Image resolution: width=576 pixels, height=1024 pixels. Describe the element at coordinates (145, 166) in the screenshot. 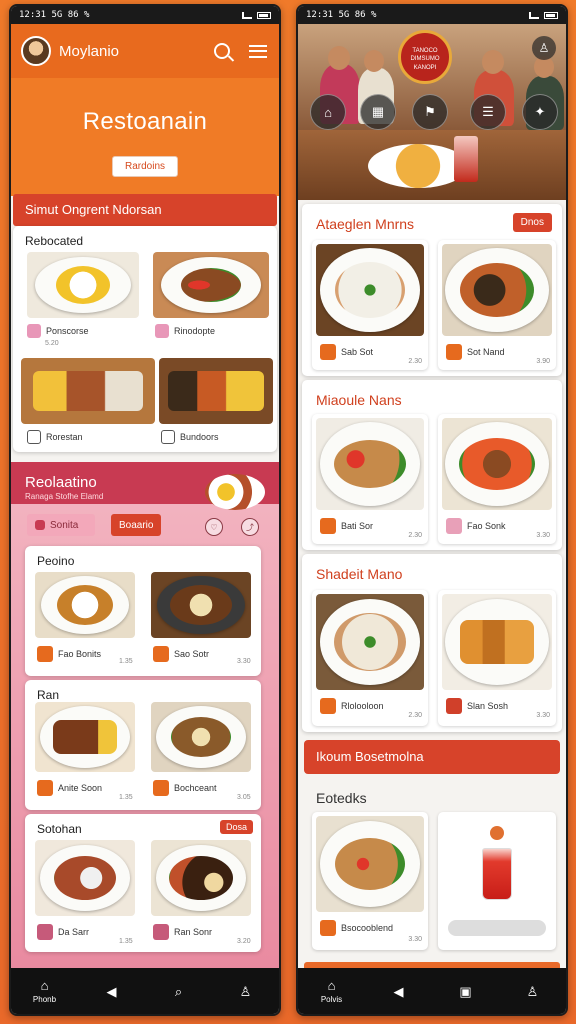

I see `hero-button: Rardoins` at that location.